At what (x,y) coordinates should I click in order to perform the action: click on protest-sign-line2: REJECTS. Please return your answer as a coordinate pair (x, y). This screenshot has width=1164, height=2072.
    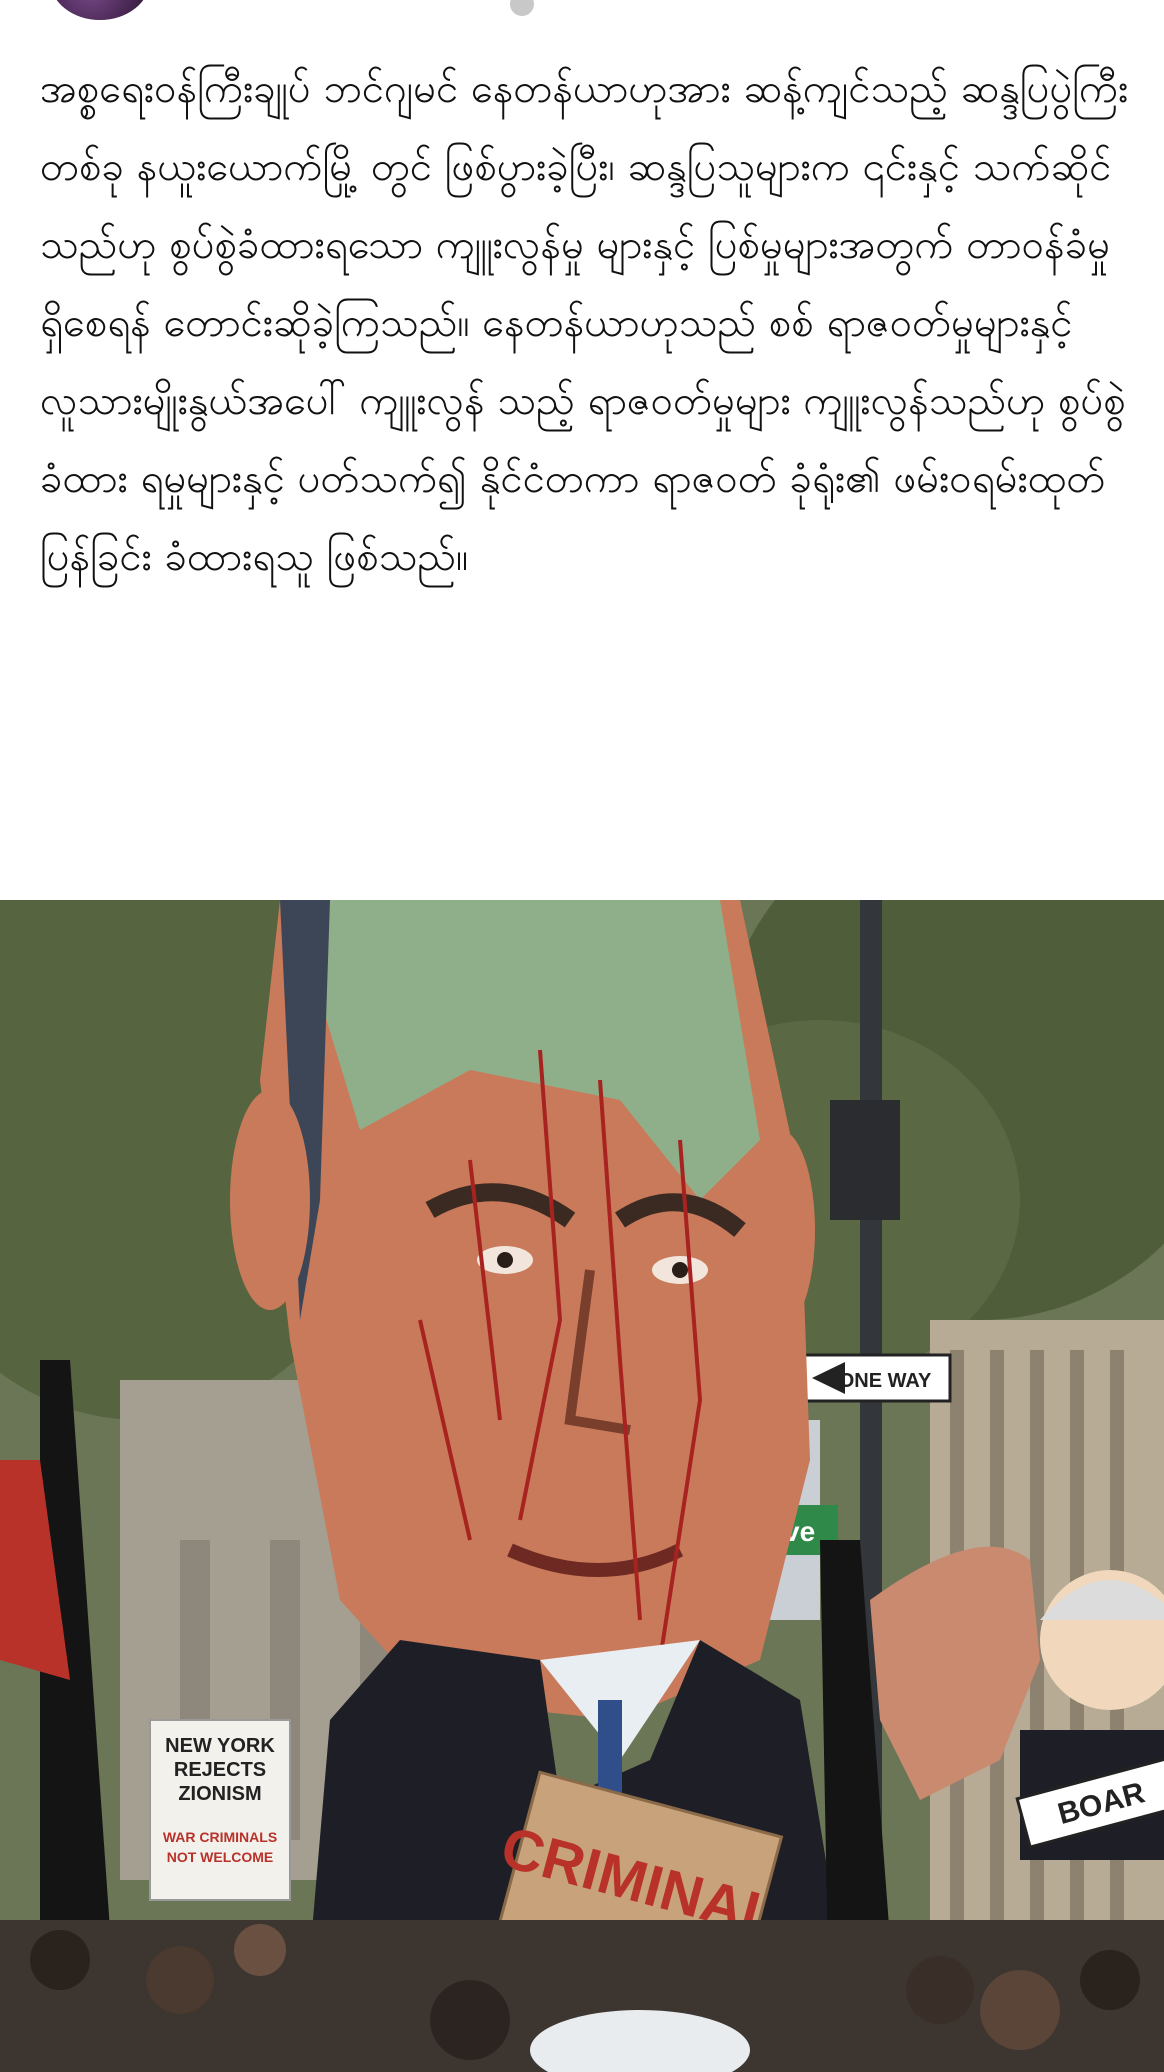
    Looking at the image, I should click on (220, 1770).